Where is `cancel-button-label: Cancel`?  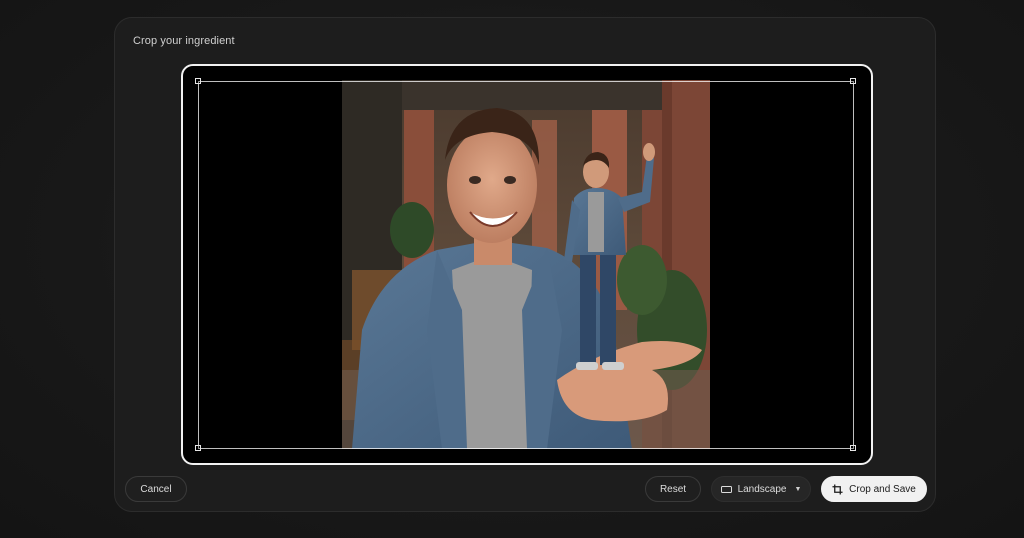 cancel-button-label: Cancel is located at coordinates (156, 489).